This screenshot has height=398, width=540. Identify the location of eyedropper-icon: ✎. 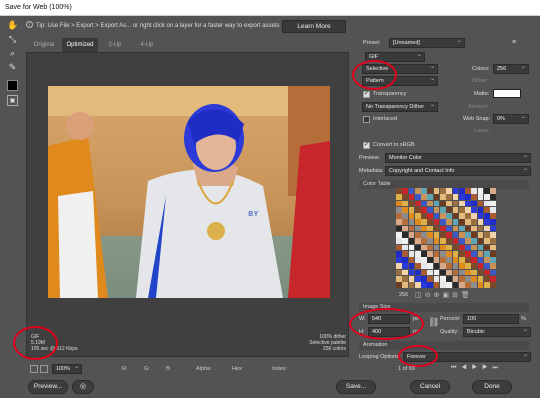
(12, 67).